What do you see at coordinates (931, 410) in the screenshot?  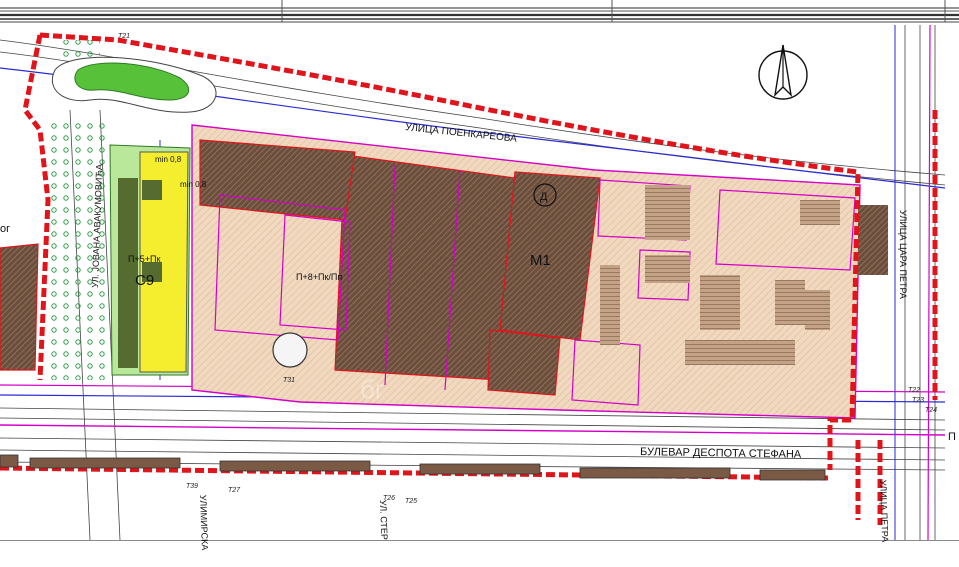 I see `marker-t24: T24` at bounding box center [931, 410].